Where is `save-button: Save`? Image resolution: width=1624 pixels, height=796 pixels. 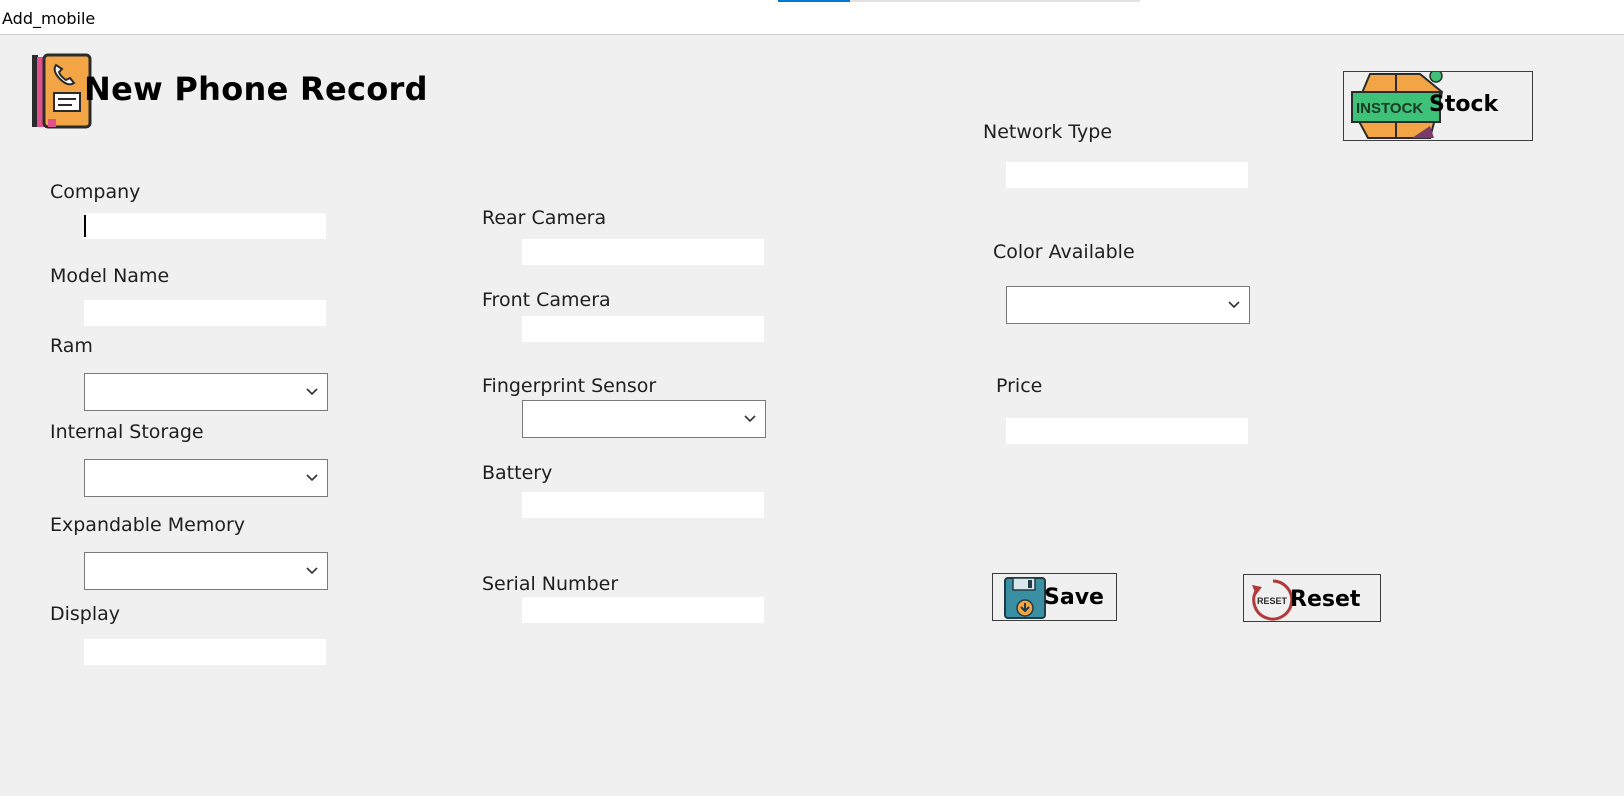 save-button: Save is located at coordinates (1054, 597).